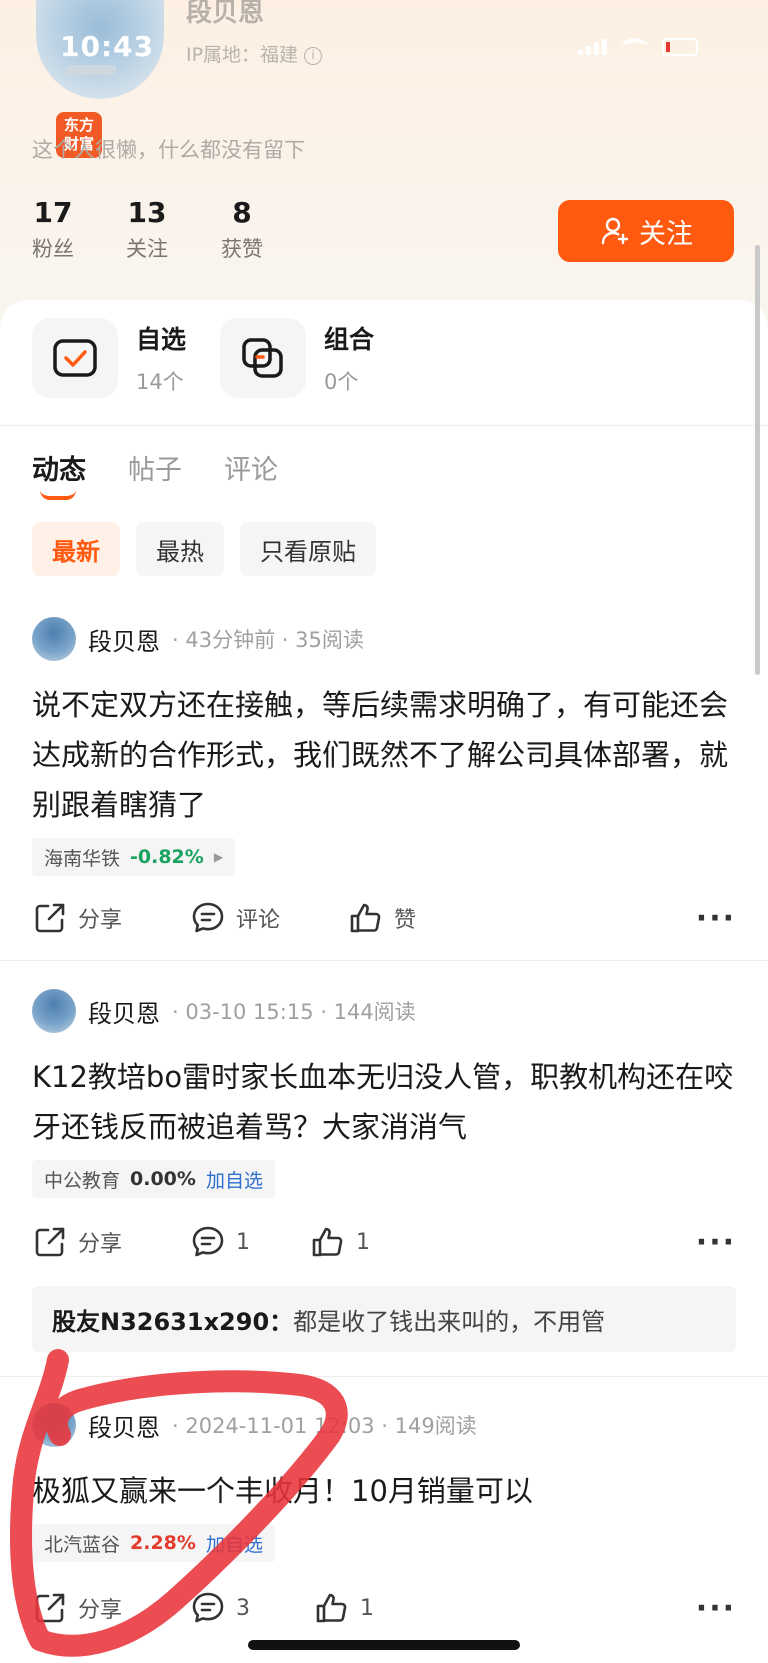 Image resolution: width=768 pixels, height=1663 pixels. What do you see at coordinates (757, 460) in the screenshot?
I see `scrollbar` at bounding box center [757, 460].